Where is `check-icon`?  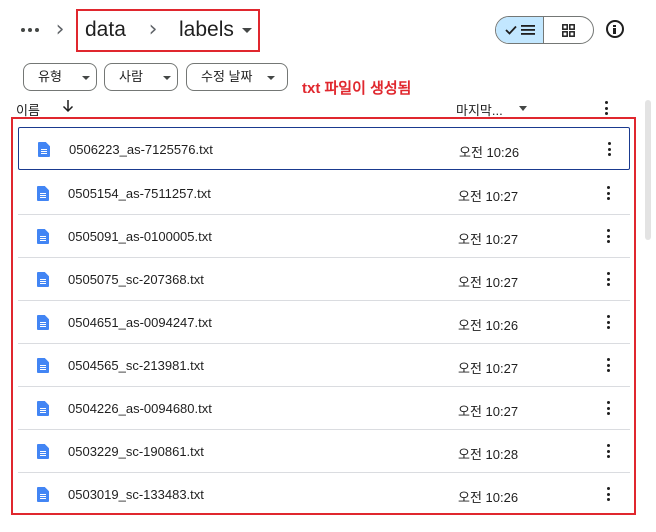 check-icon is located at coordinates (510, 30).